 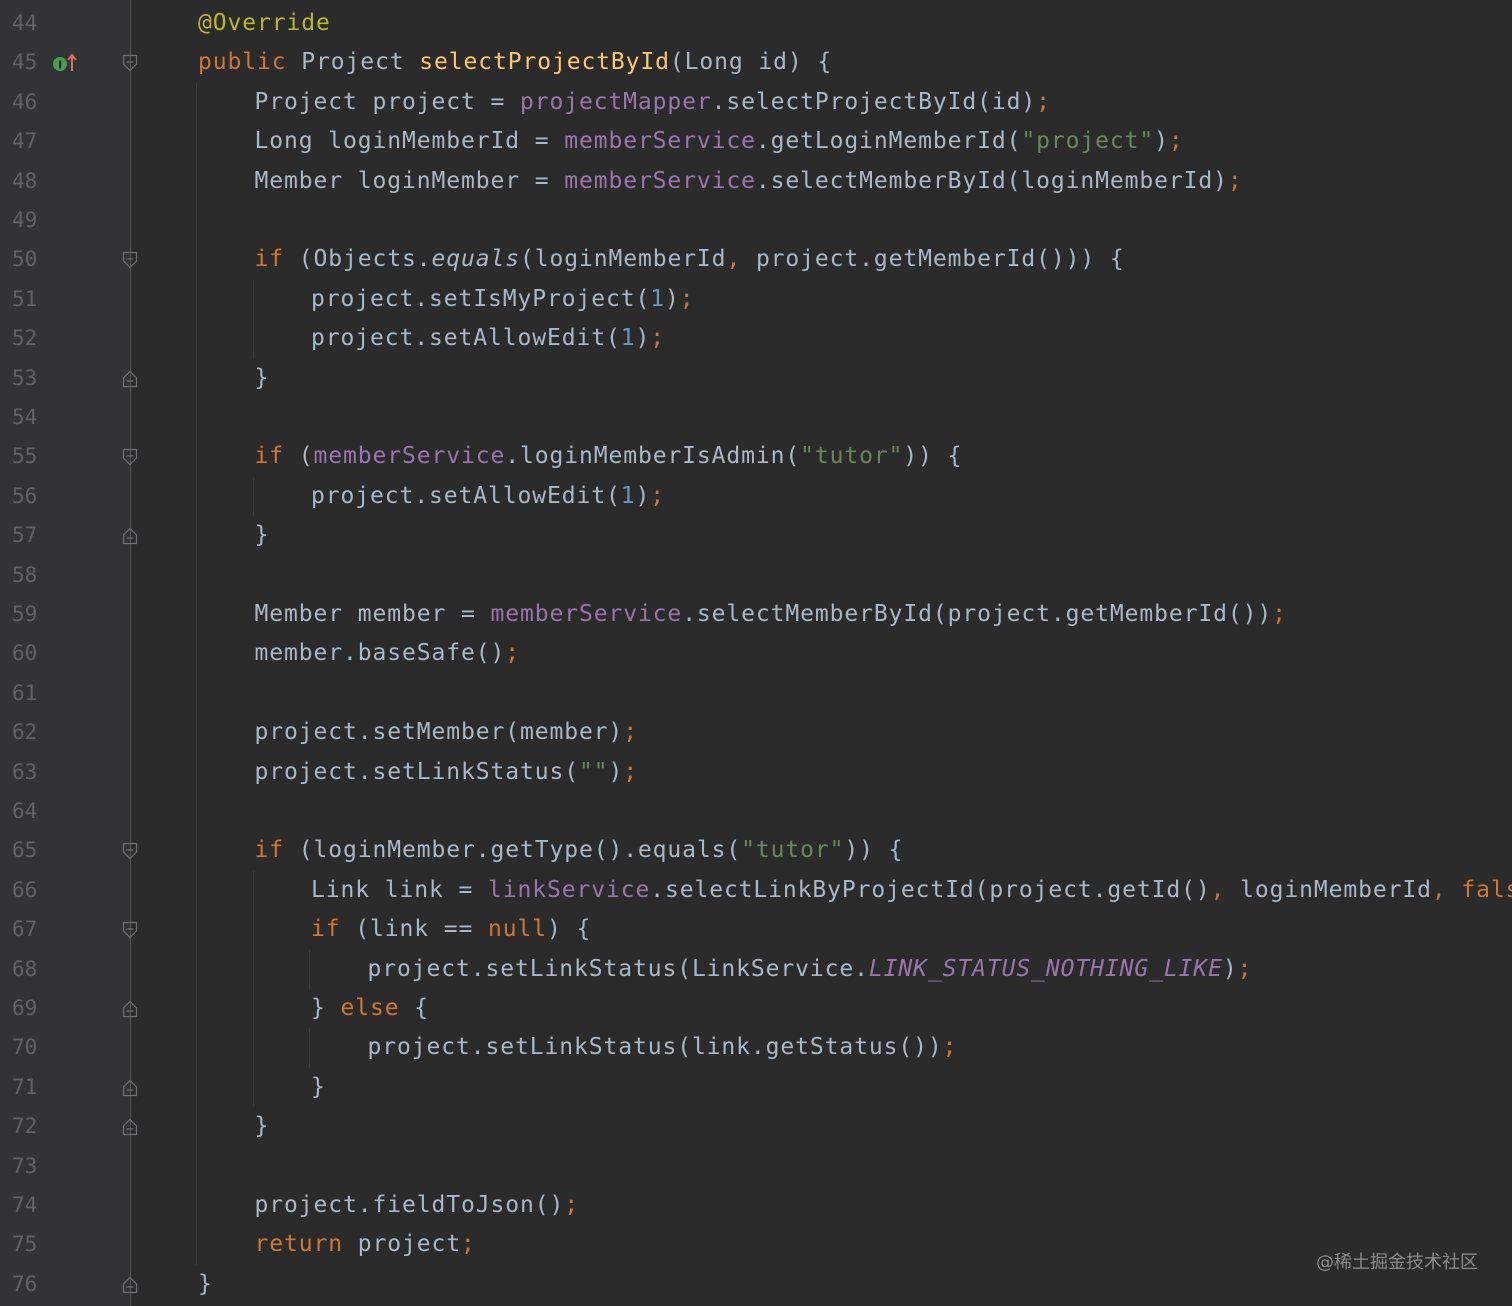 I want to click on line-number: 61, so click(x=25, y=692).